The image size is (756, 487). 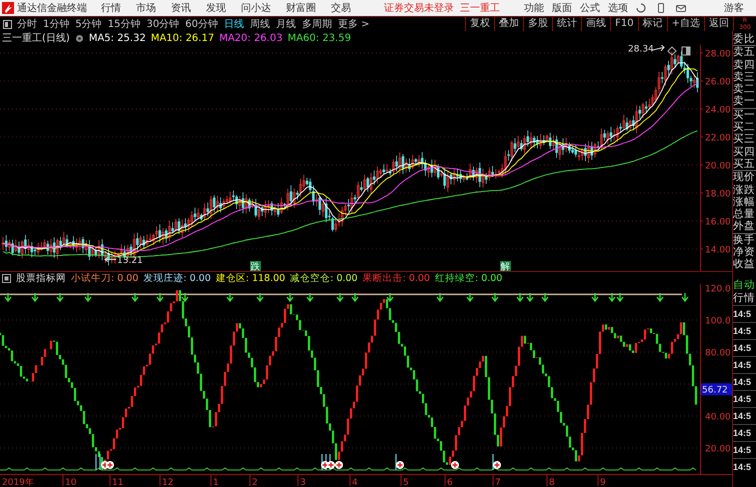 What do you see at coordinates (537, 24) in the screenshot?
I see `toolbar-button: 多股` at bounding box center [537, 24].